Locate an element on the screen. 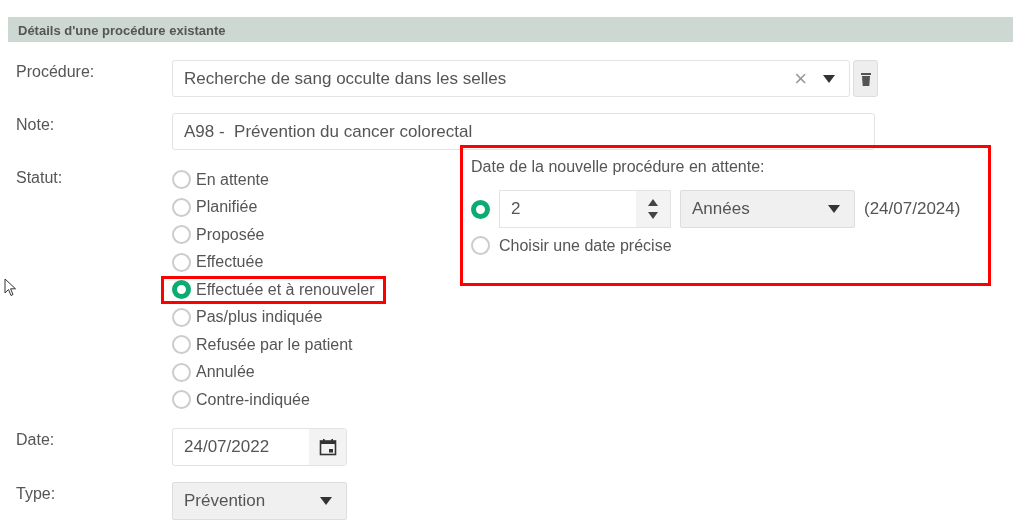  status-radio: Pas/plus indiquée is located at coordinates (247, 317).